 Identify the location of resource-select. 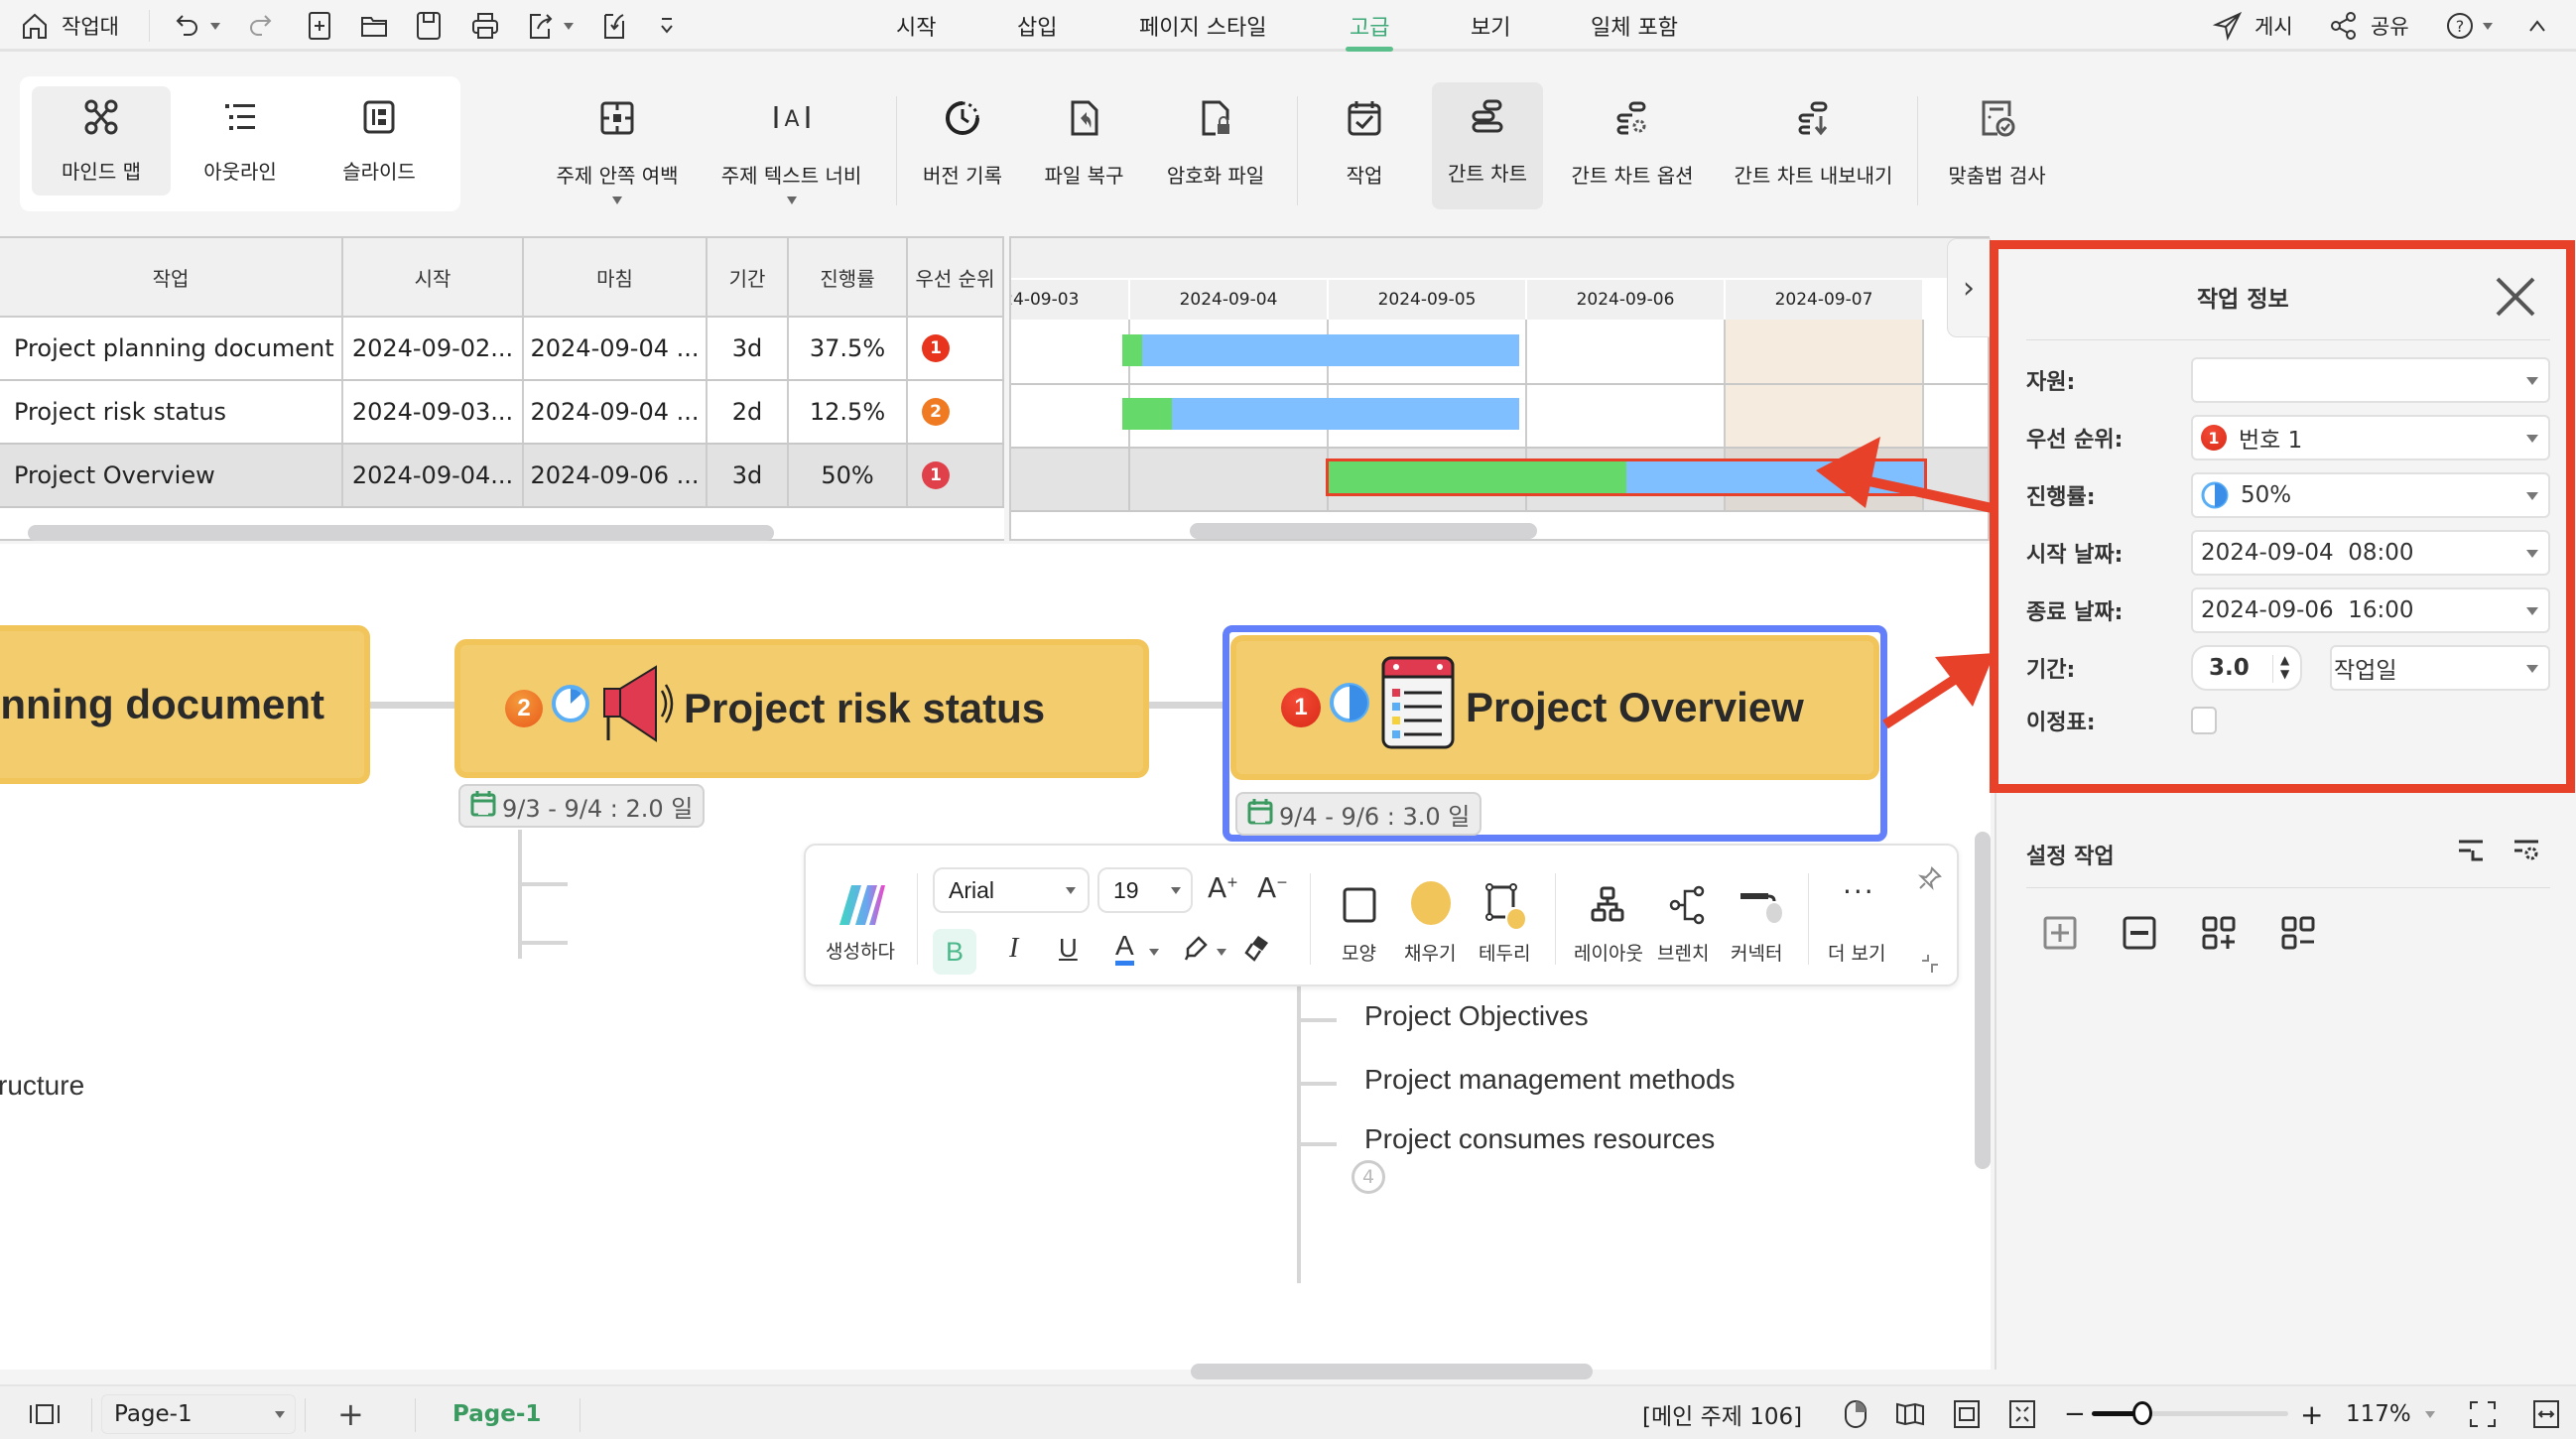
(2371, 380).